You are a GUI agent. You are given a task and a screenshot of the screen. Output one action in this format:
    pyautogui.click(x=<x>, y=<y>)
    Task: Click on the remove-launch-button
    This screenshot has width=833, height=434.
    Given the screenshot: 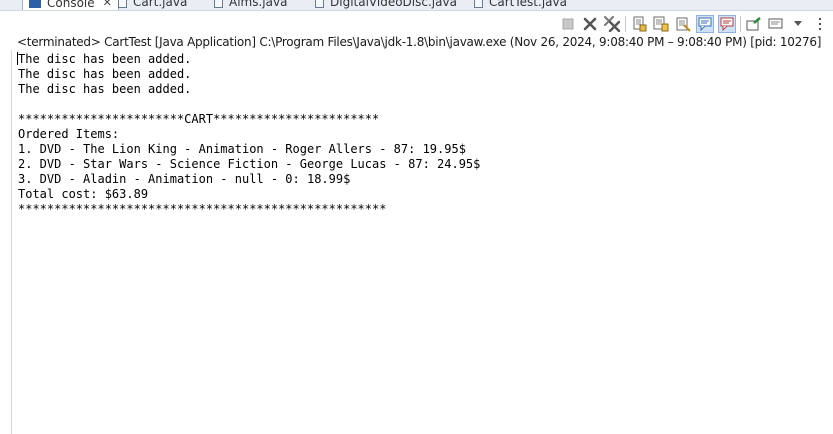 What is the action you would take?
    pyautogui.click(x=590, y=24)
    